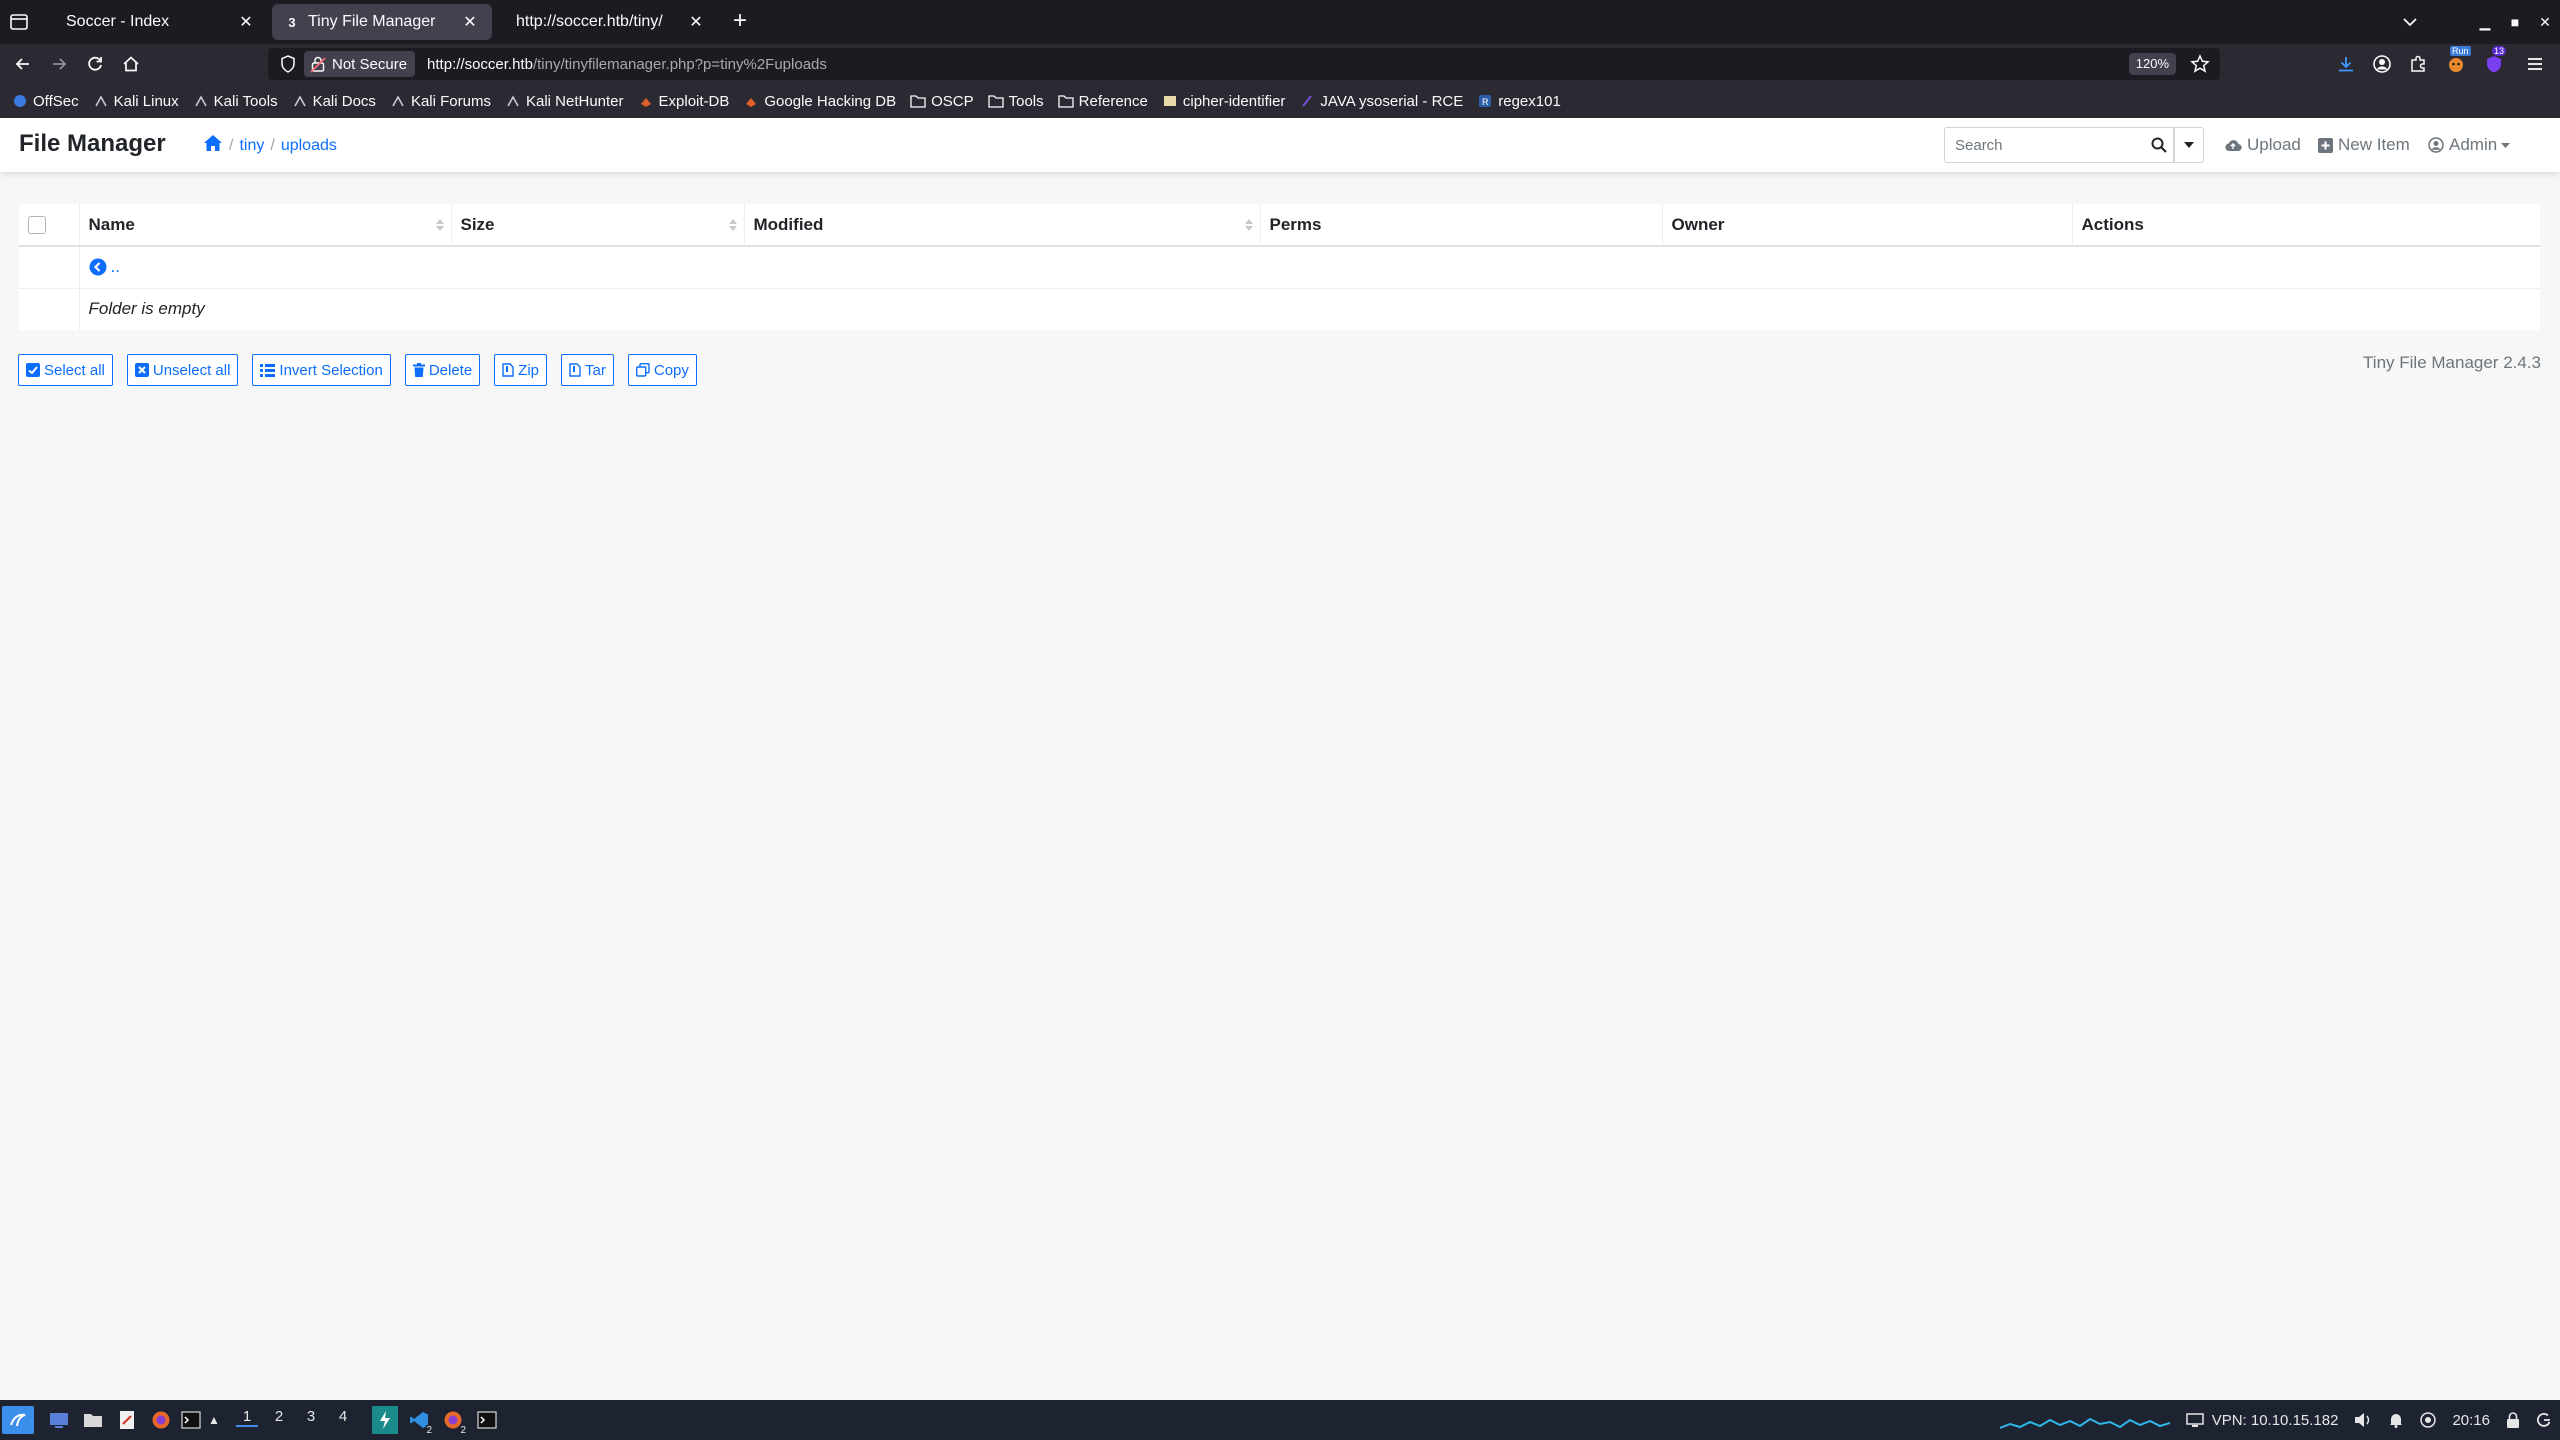 This screenshot has height=1440, width=2560. Describe the element at coordinates (136, 101) in the screenshot. I see `bookmark-kali-linux: Kali Linux` at that location.